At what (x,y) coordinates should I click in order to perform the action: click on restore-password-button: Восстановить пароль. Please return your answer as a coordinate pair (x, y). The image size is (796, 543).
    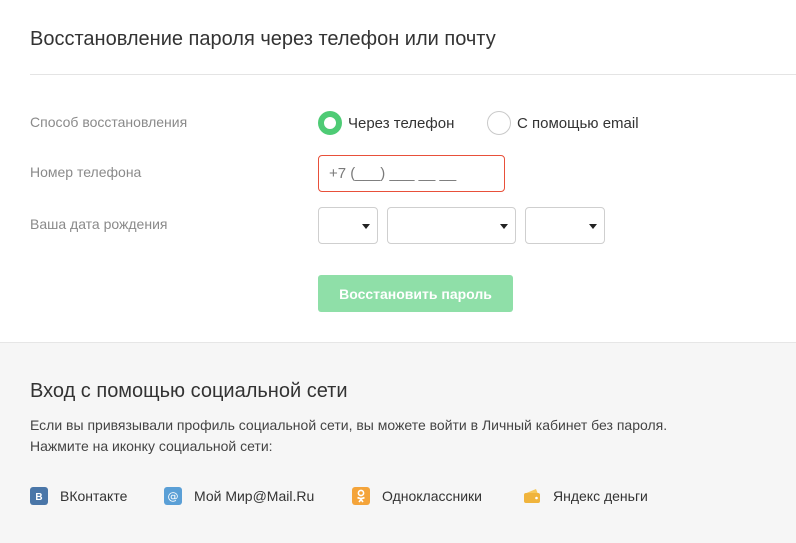
    Looking at the image, I should click on (415, 293).